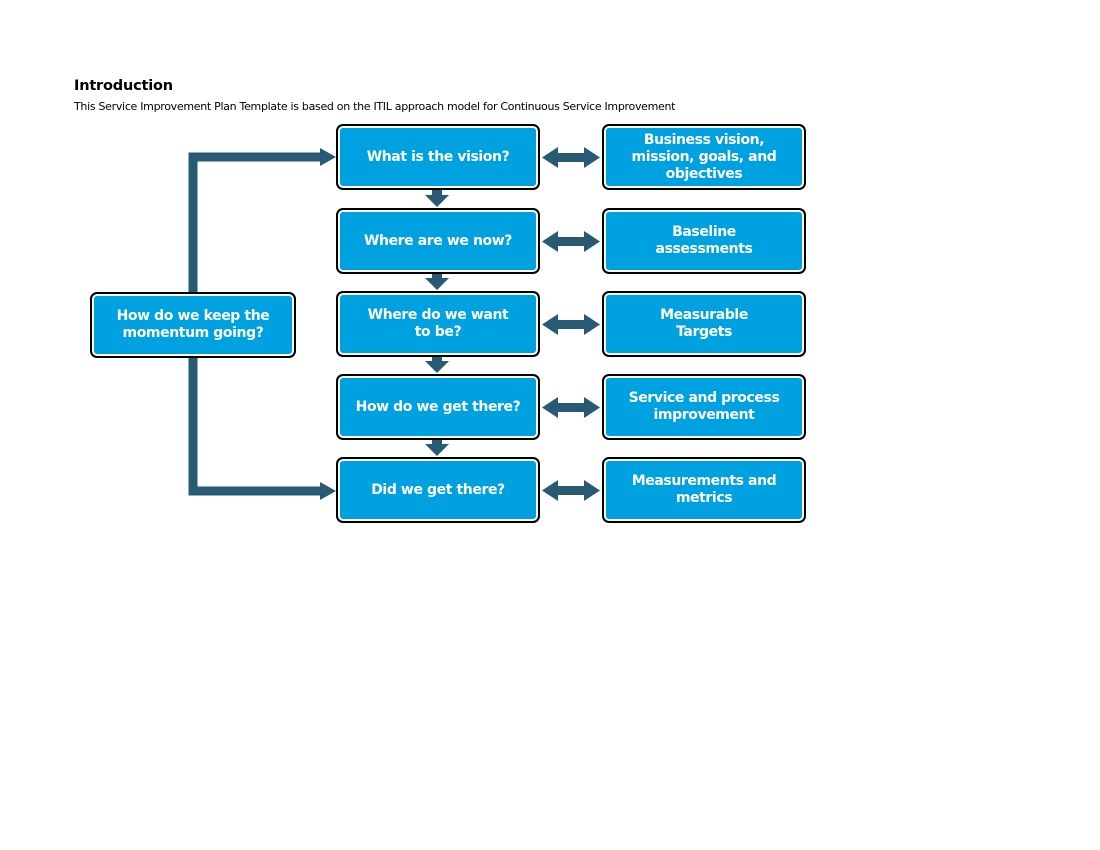 The width and height of the screenshot is (1100, 850). I want to click on outcome-label: Baseline assessments, so click(704, 240).